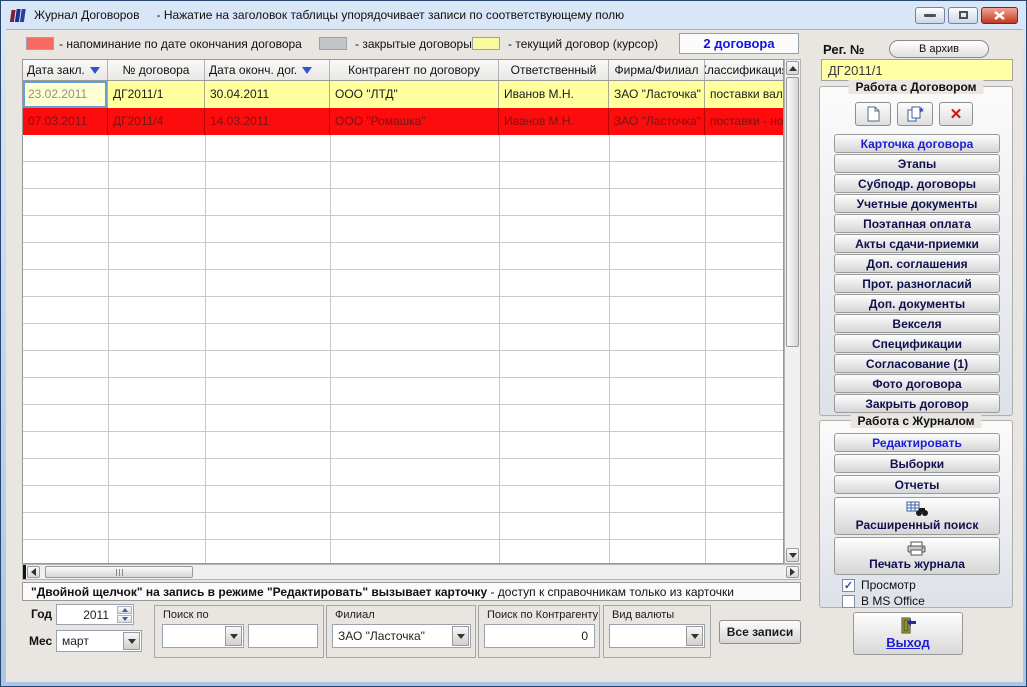  What do you see at coordinates (203, 636) in the screenshot?
I see `search-by-select` at bounding box center [203, 636].